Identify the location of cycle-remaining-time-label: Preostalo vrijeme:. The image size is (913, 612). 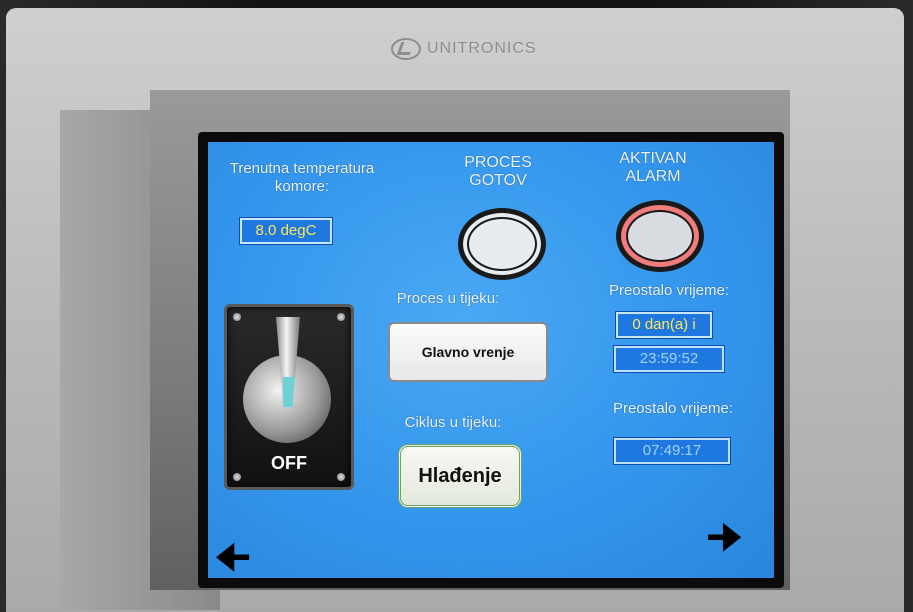
(673, 408).